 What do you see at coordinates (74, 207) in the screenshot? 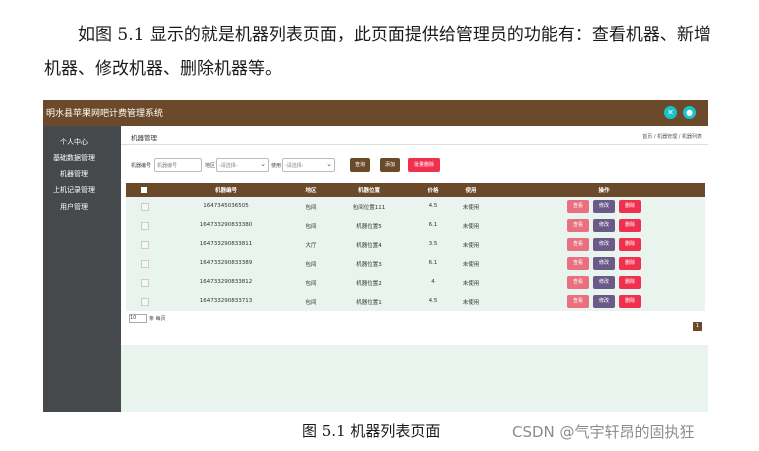
I see `sidebar-item-users: 用户管理` at bounding box center [74, 207].